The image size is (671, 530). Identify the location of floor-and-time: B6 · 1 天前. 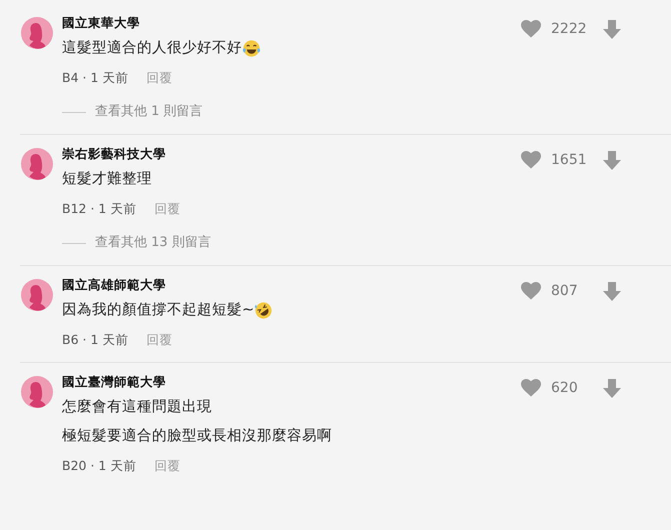
(95, 340).